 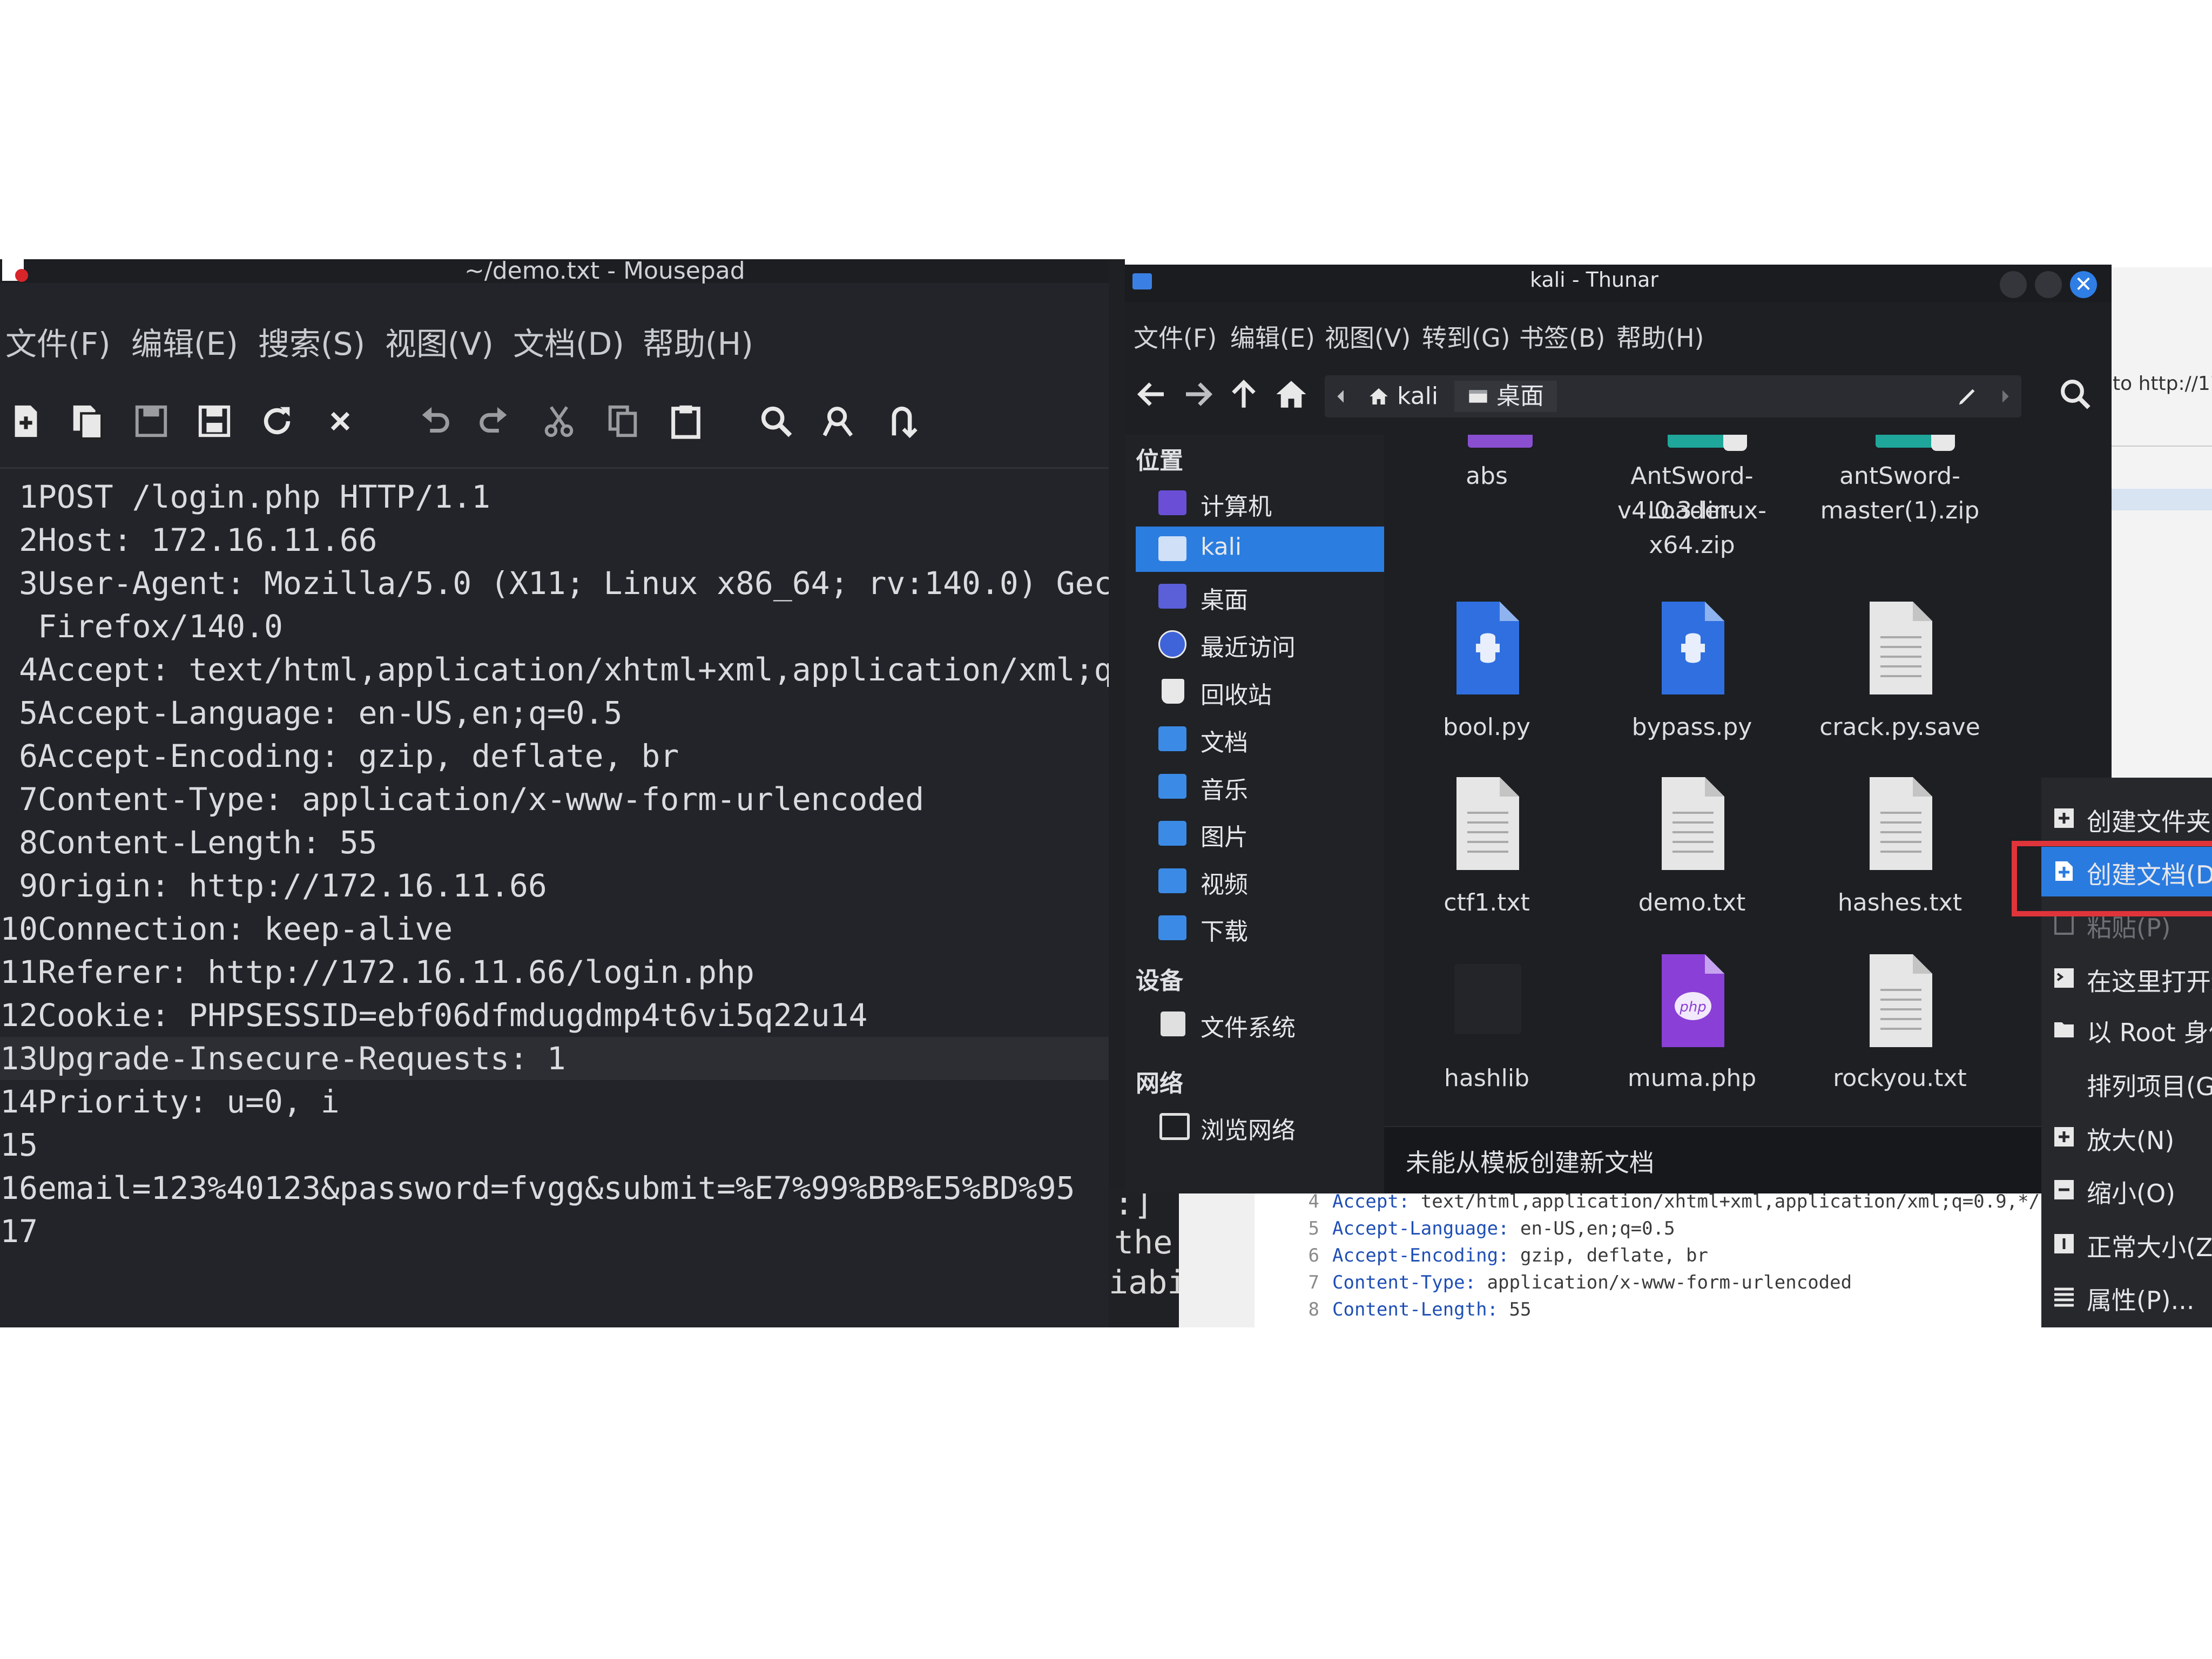 I want to click on new-window-icon, so click(x=87, y=421).